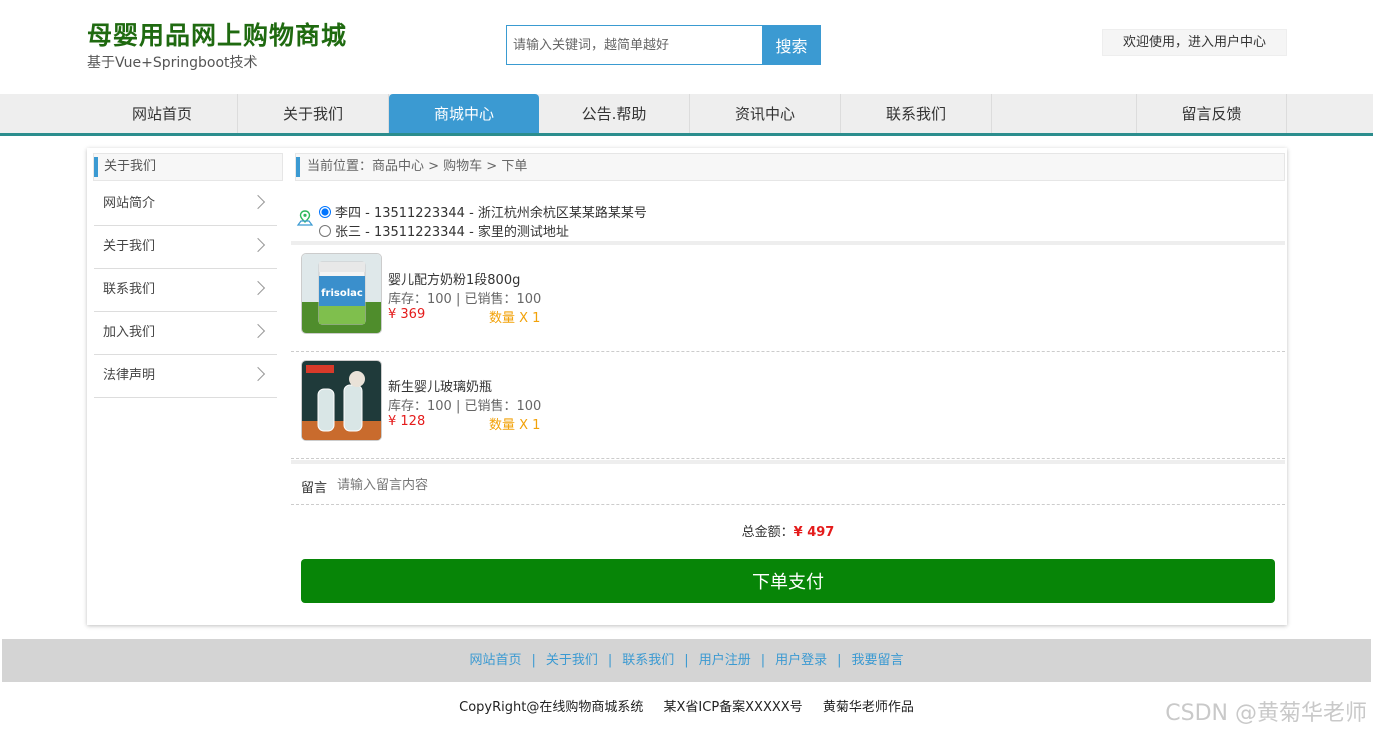  I want to click on nav-item-feedback: 留言反馈, so click(1211, 113).